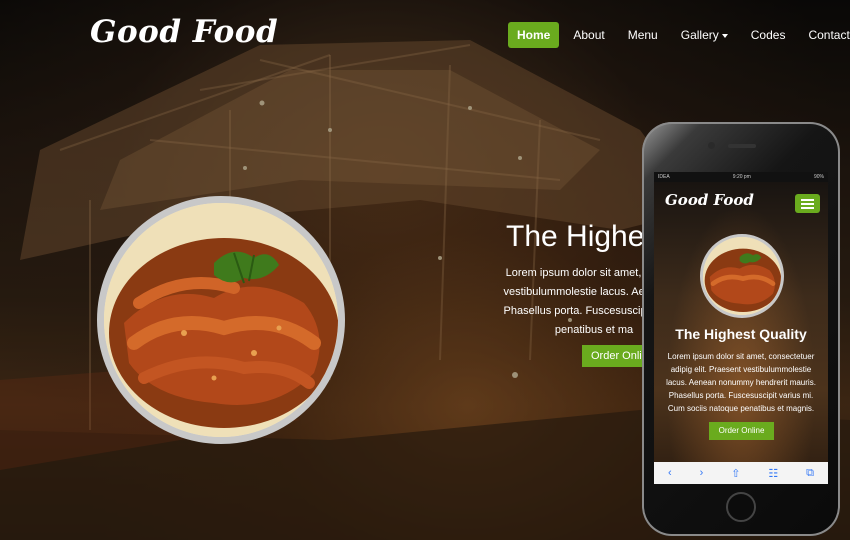 The image size is (850, 540). I want to click on food-image, so click(221, 320).